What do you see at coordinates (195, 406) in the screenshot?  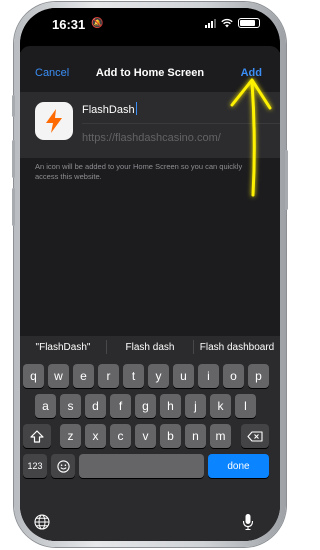 I see `key-j: j` at bounding box center [195, 406].